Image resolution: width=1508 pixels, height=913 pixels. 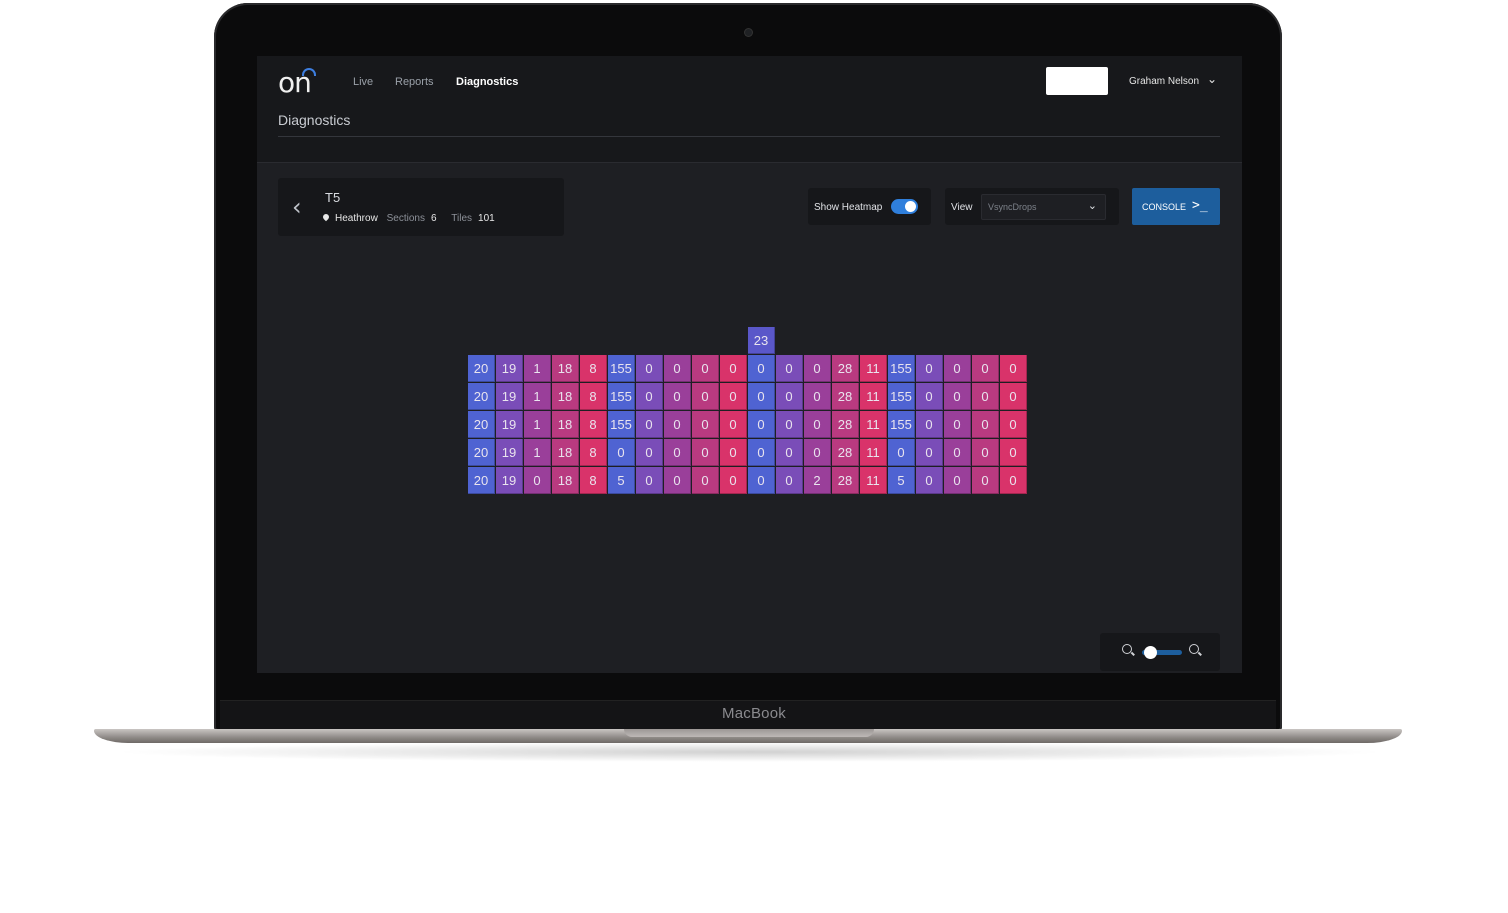 What do you see at coordinates (1194, 649) in the screenshot?
I see `zoom-in-icon` at bounding box center [1194, 649].